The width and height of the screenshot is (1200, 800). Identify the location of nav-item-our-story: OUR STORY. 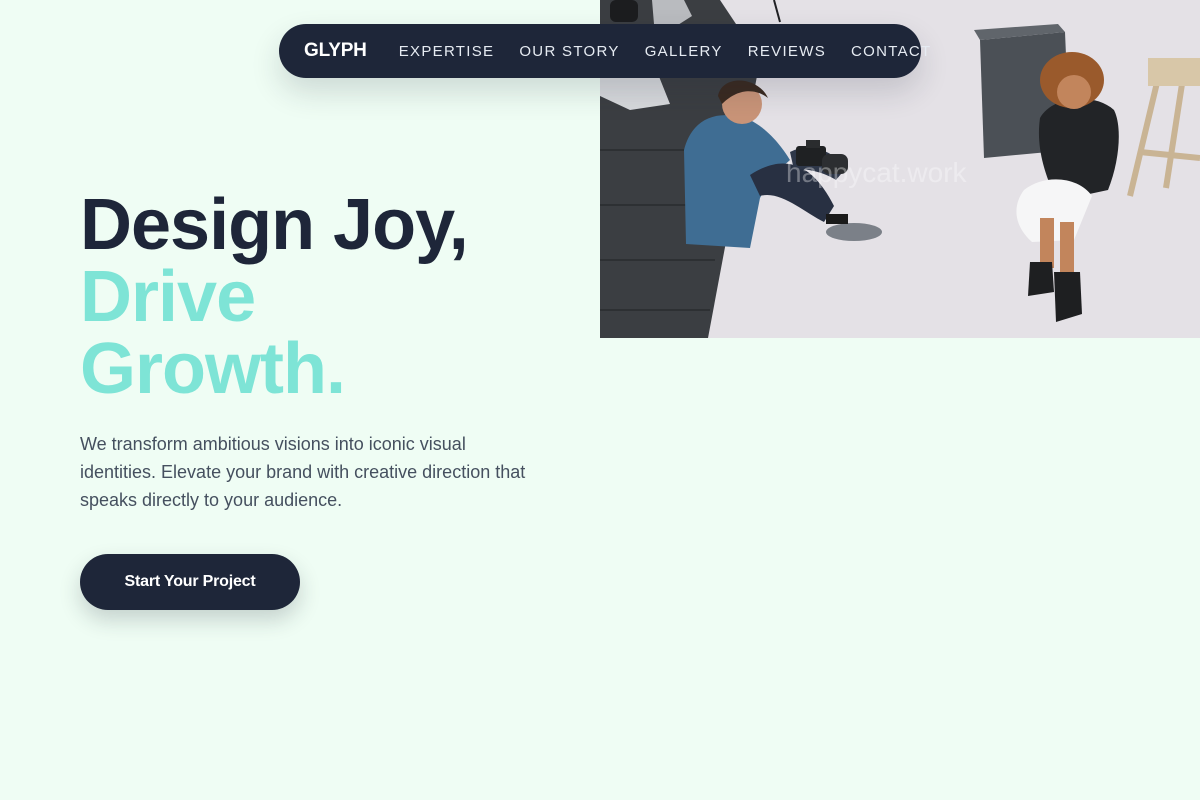
(569, 51).